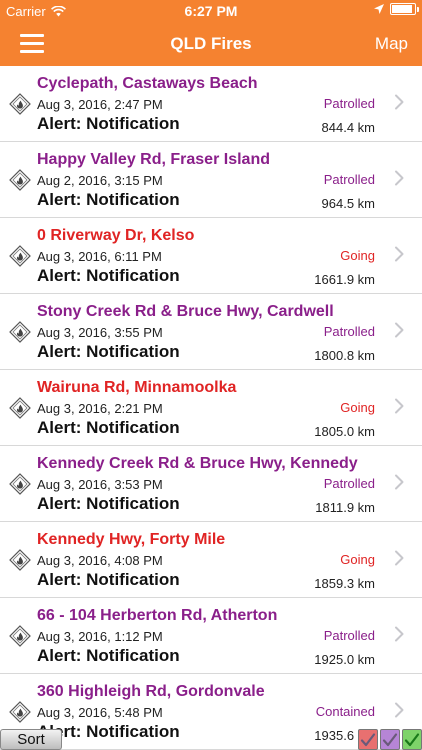 Image resolution: width=422 pixels, height=750 pixels. Describe the element at coordinates (99, 256) in the screenshot. I see `incident-date: Aug 3, 2016, 6:11 PM` at that location.